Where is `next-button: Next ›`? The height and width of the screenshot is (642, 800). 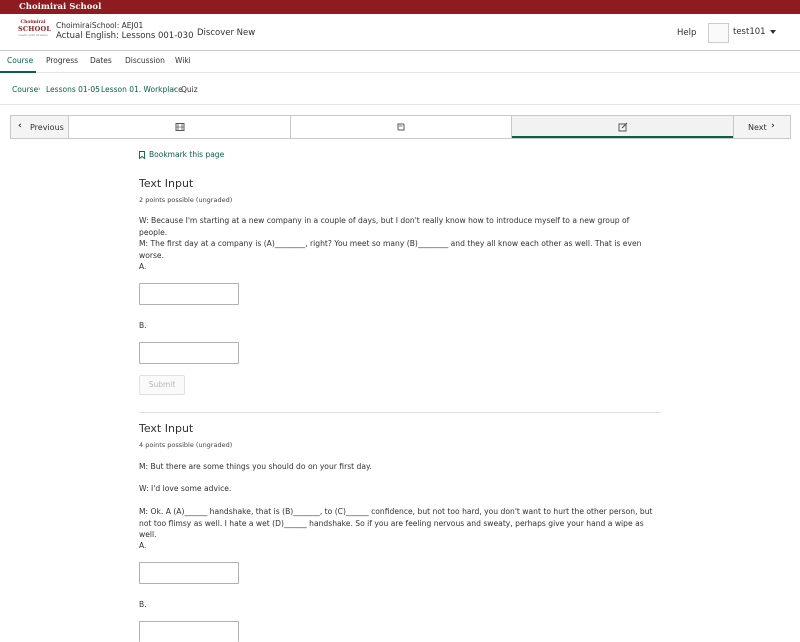 next-button: Next › is located at coordinates (761, 127).